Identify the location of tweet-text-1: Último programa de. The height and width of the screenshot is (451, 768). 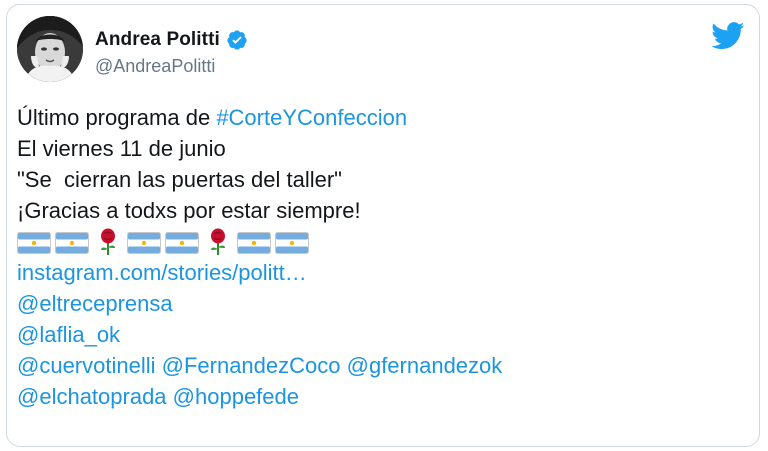
(117, 117).